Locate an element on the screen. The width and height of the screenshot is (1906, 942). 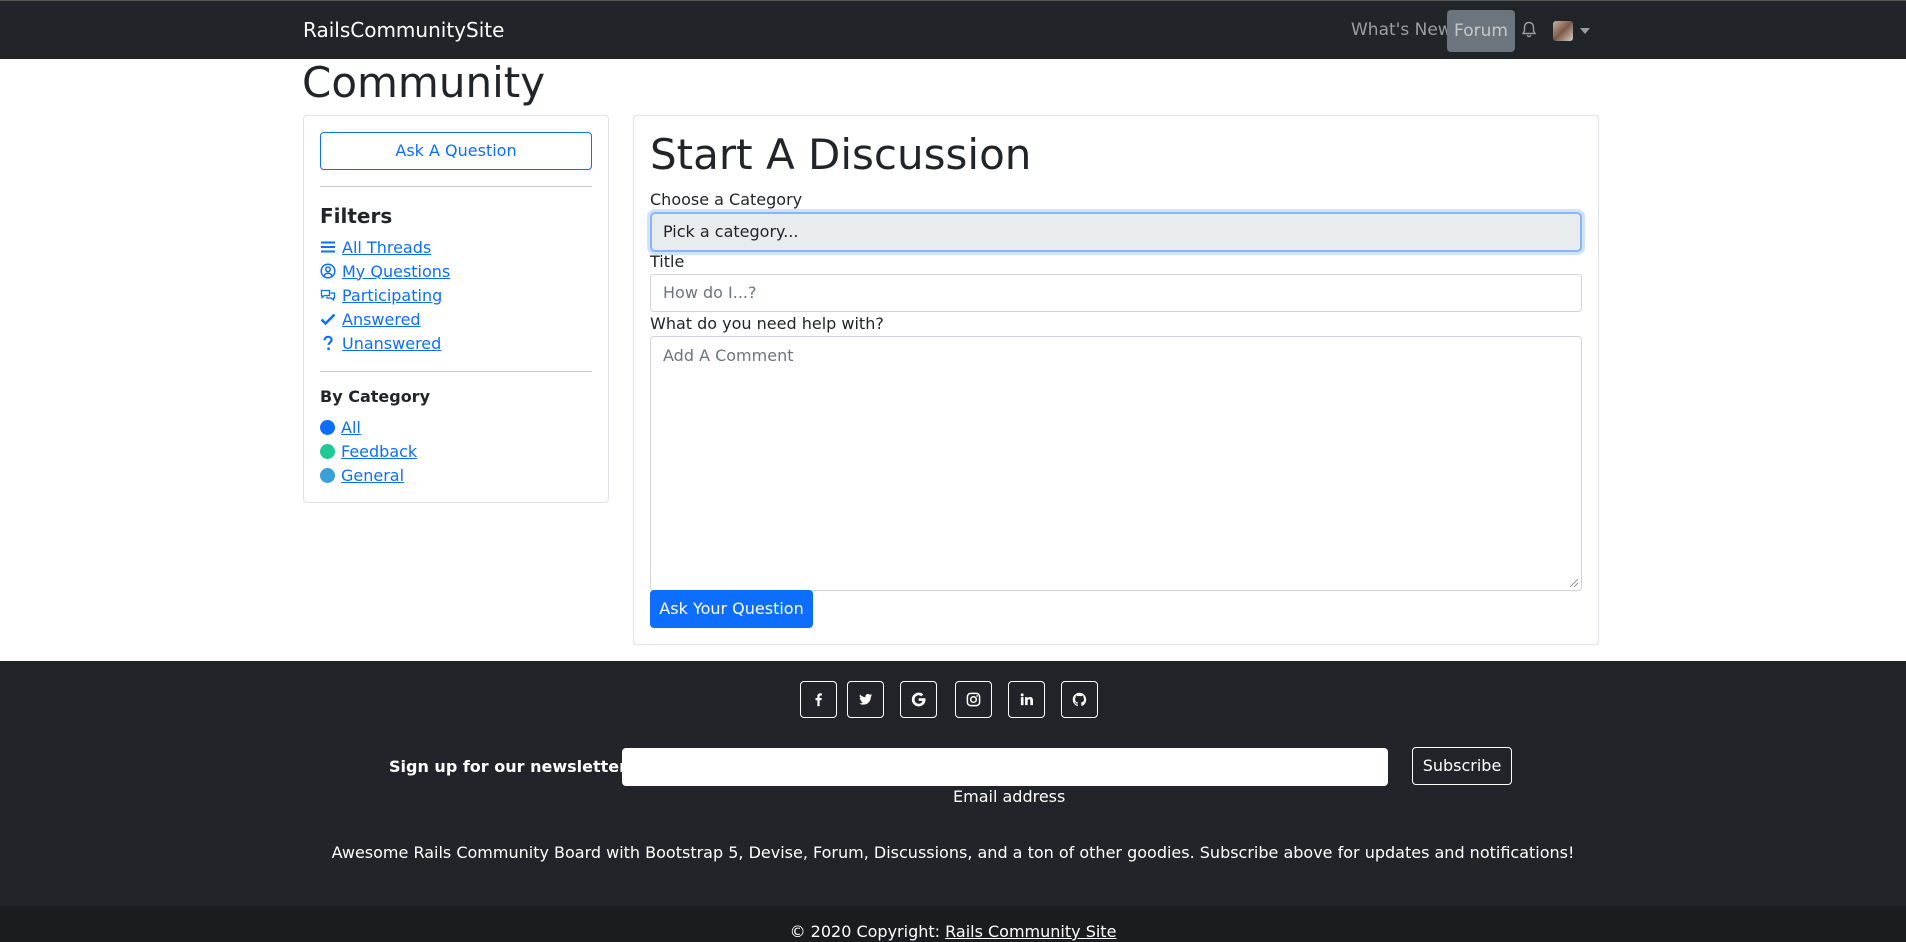
category-general: General is located at coordinates (362, 475).